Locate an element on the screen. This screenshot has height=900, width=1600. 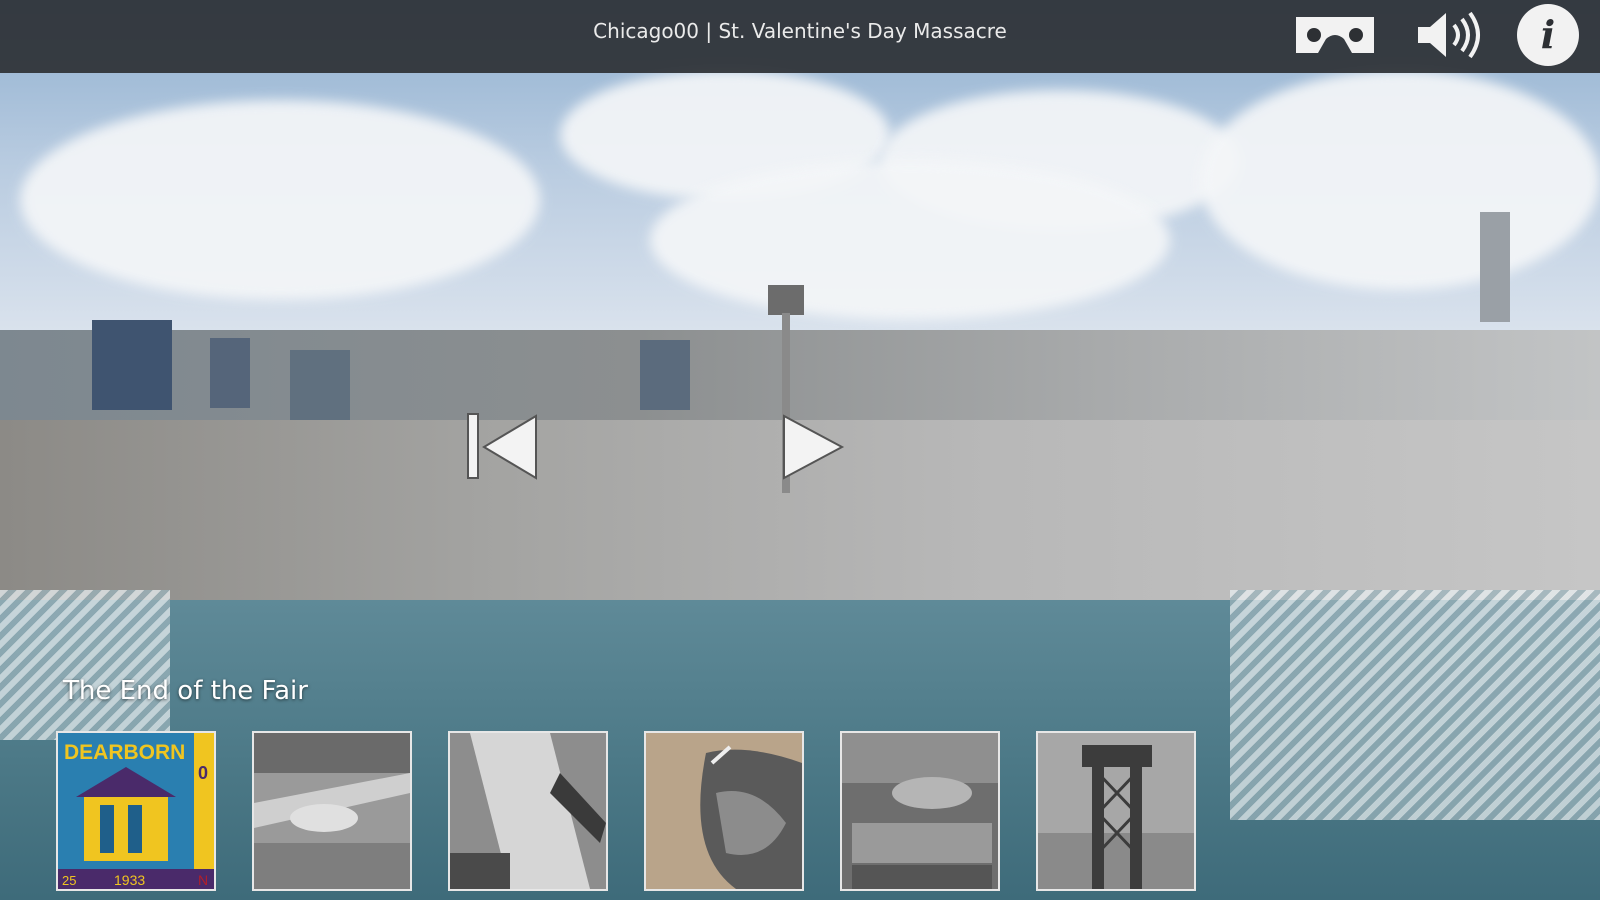
thumbnail-dearborn-stamp: DEARBORN 1933 25 N 0 is located at coordinates (136, 811).